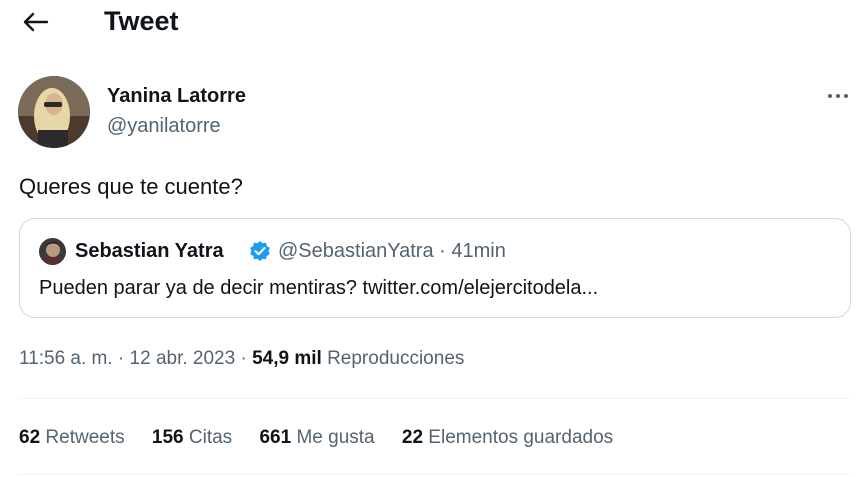 The width and height of the screenshot is (862, 477). Describe the element at coordinates (260, 251) in the screenshot. I see `verified-badge-icon` at that location.